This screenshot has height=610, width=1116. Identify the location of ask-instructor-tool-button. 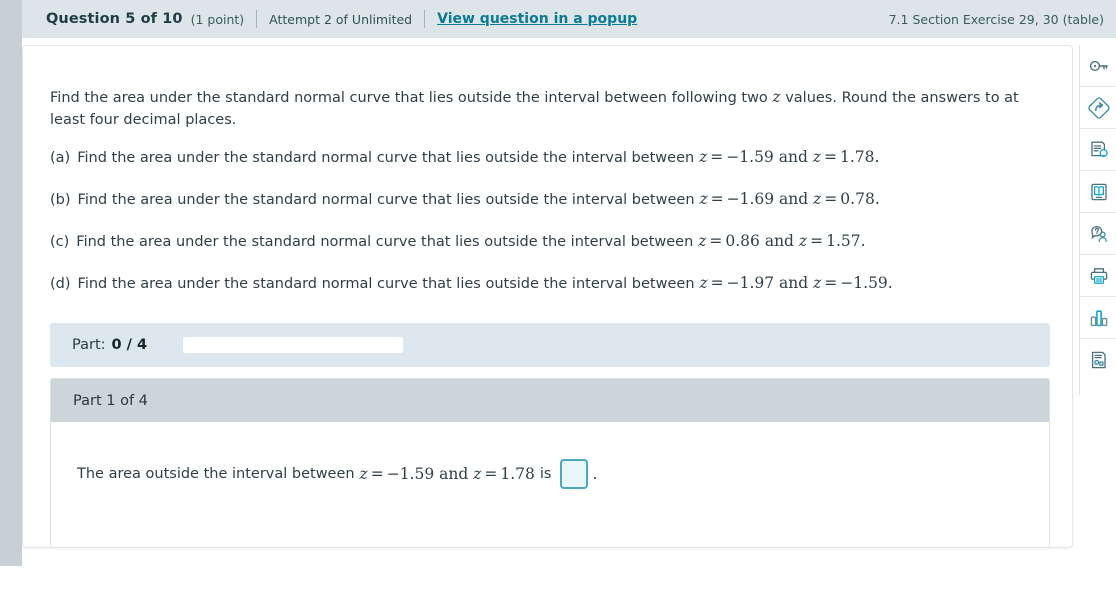
(1098, 234).